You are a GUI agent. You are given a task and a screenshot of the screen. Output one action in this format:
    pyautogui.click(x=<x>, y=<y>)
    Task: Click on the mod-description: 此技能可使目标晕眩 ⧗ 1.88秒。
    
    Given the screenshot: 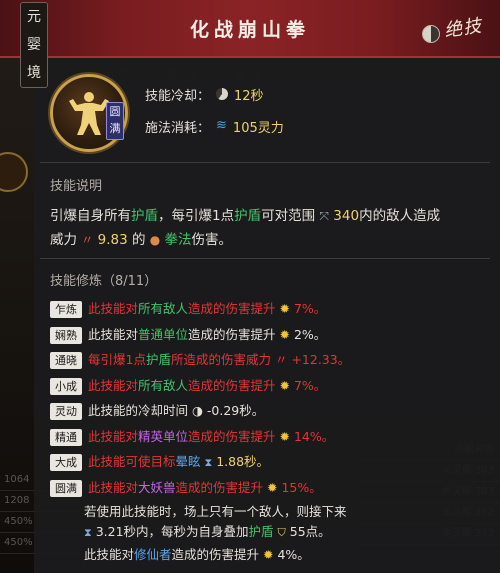 What is the action you would take?
    pyautogui.click(x=178, y=462)
    